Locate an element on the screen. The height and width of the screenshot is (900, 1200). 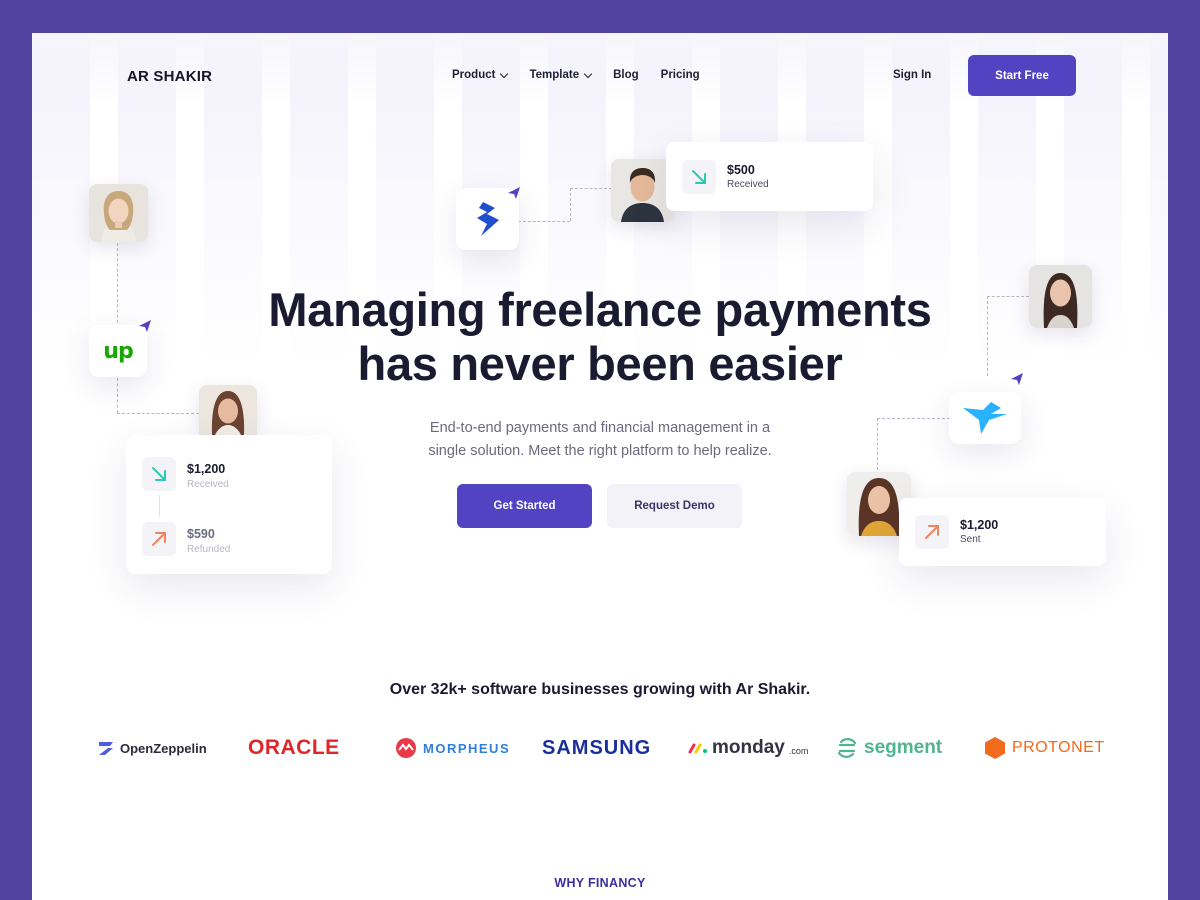
received-card-top: $500 Received is located at coordinates (769, 176).